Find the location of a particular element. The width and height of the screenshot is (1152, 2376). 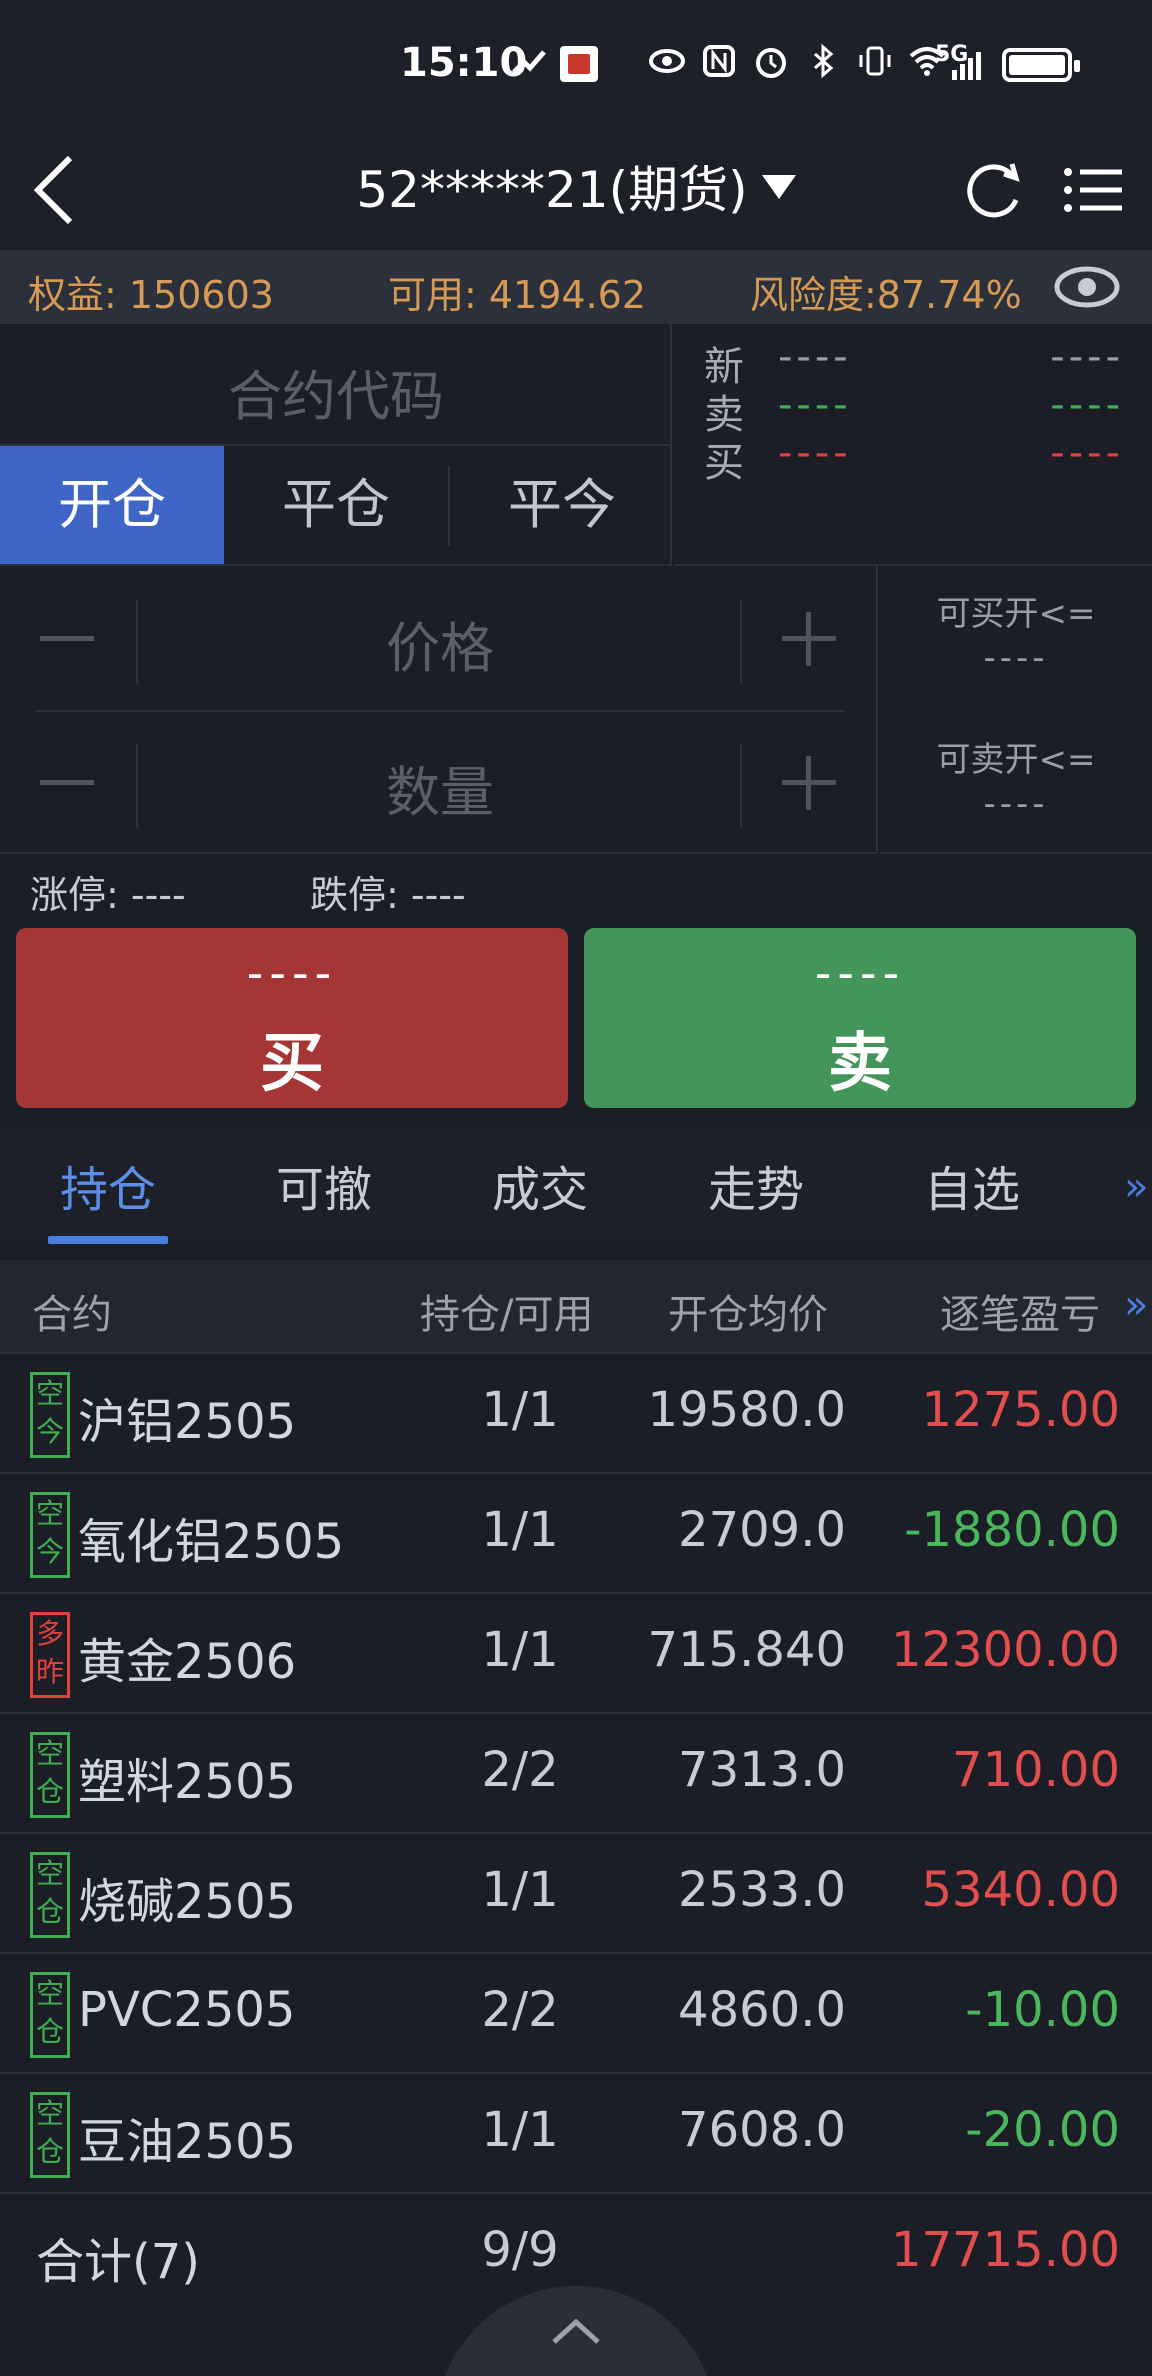

contract-code-input: 合约代码 is located at coordinates (336, 385).